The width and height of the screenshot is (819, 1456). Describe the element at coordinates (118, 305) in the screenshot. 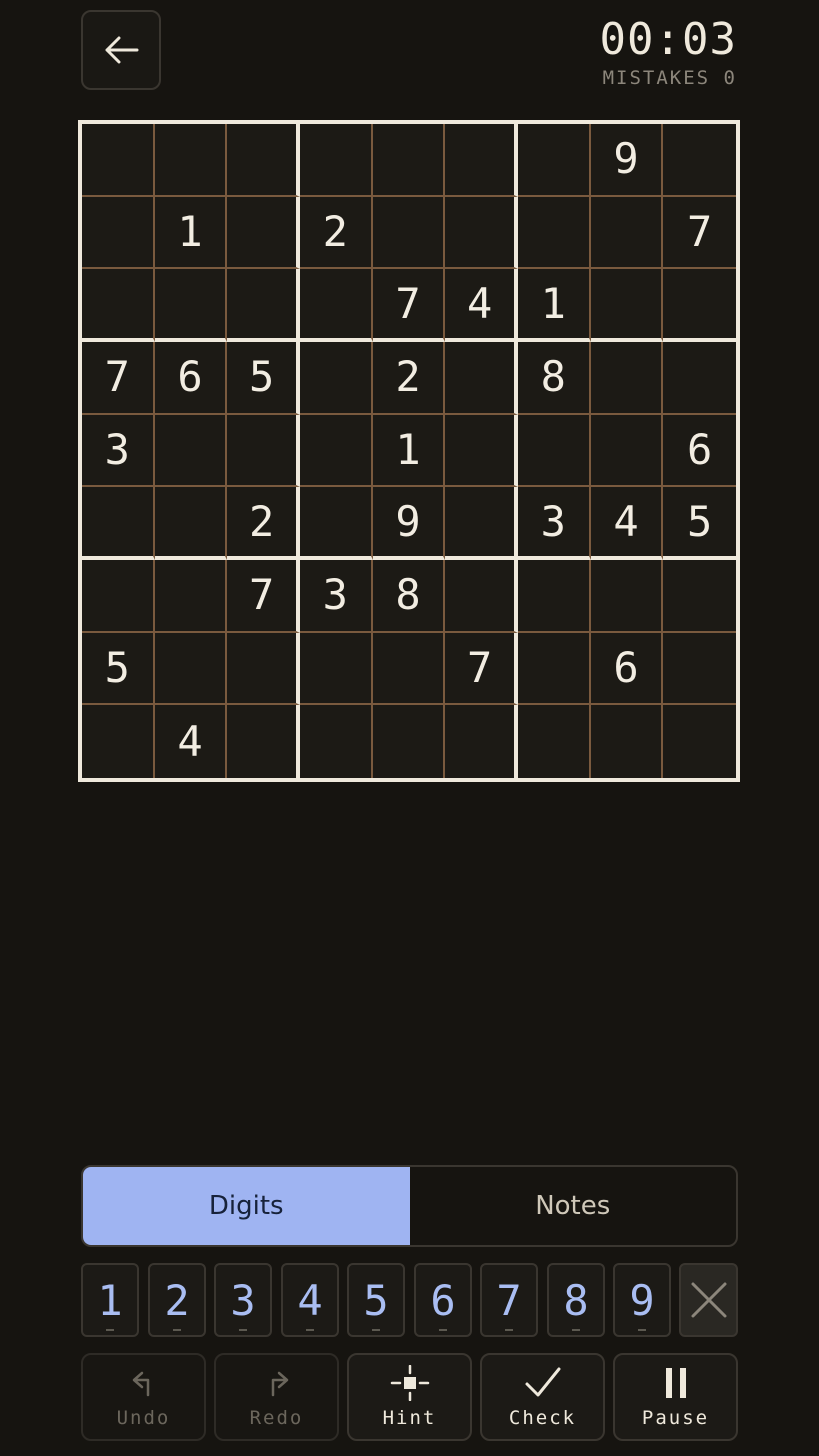

I see `sudoku-cell-r3c1` at that location.